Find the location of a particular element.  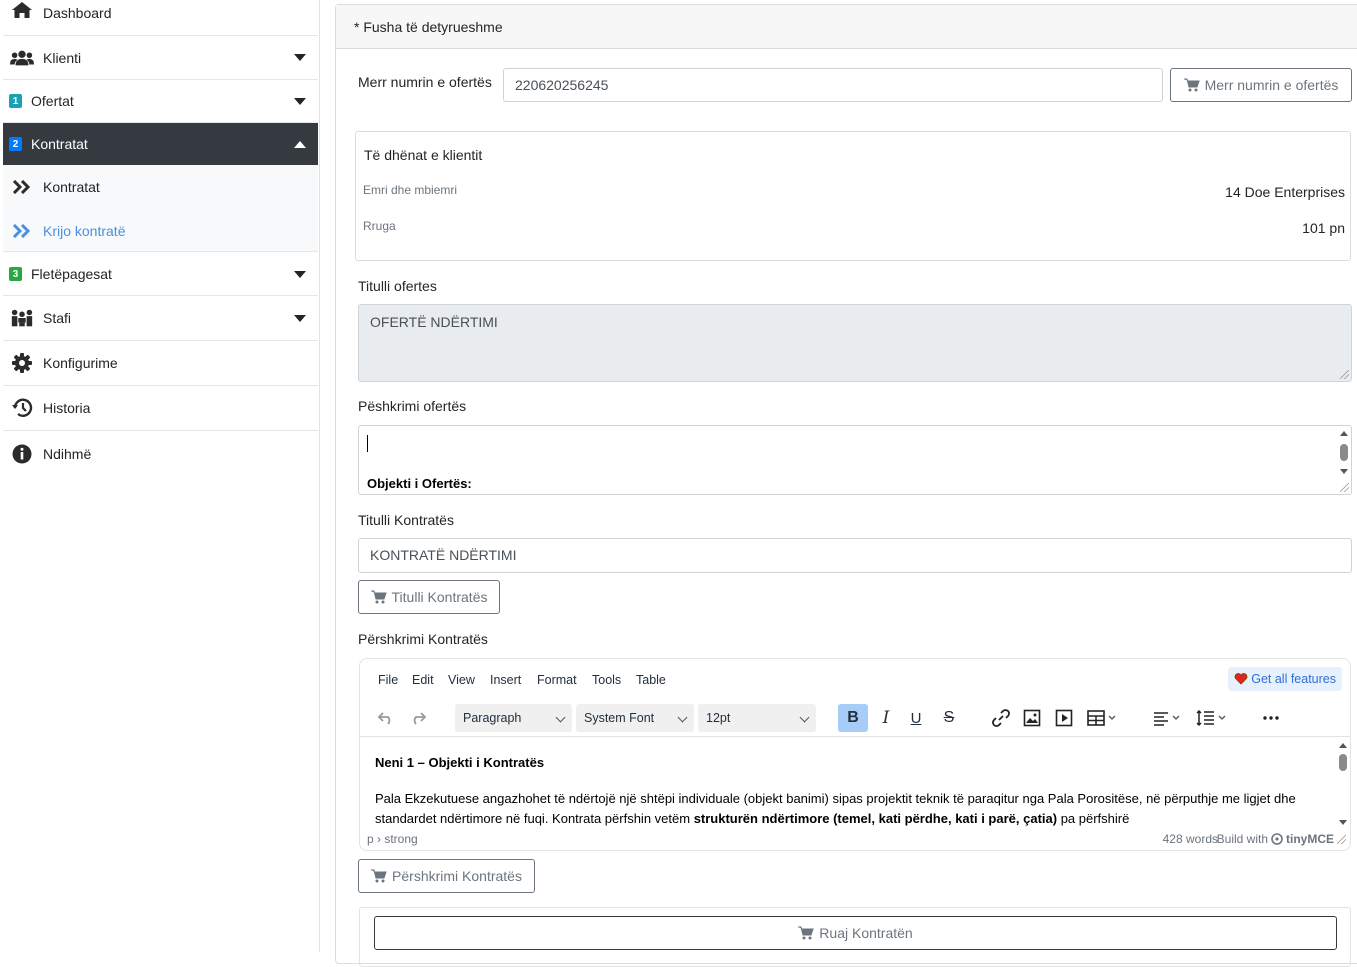

line-height-icon is located at coordinates (1212, 718).